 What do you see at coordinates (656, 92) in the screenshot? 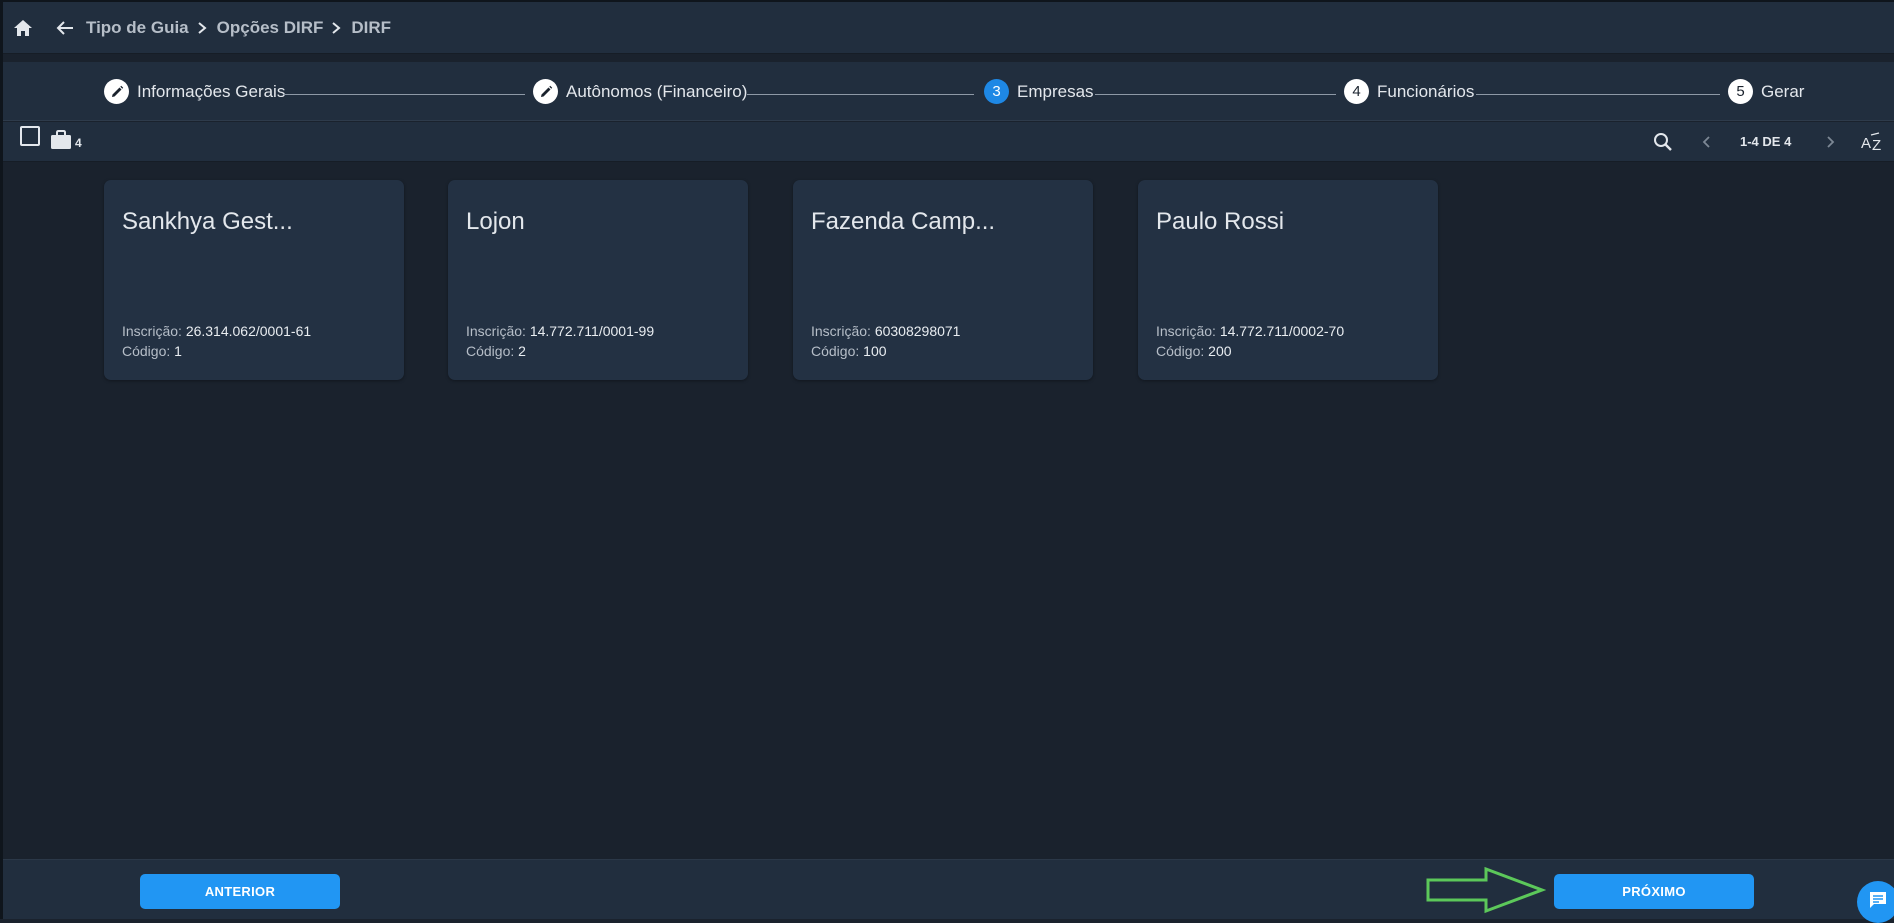
I see `step-label: Autônomos (Financeiro)` at bounding box center [656, 92].